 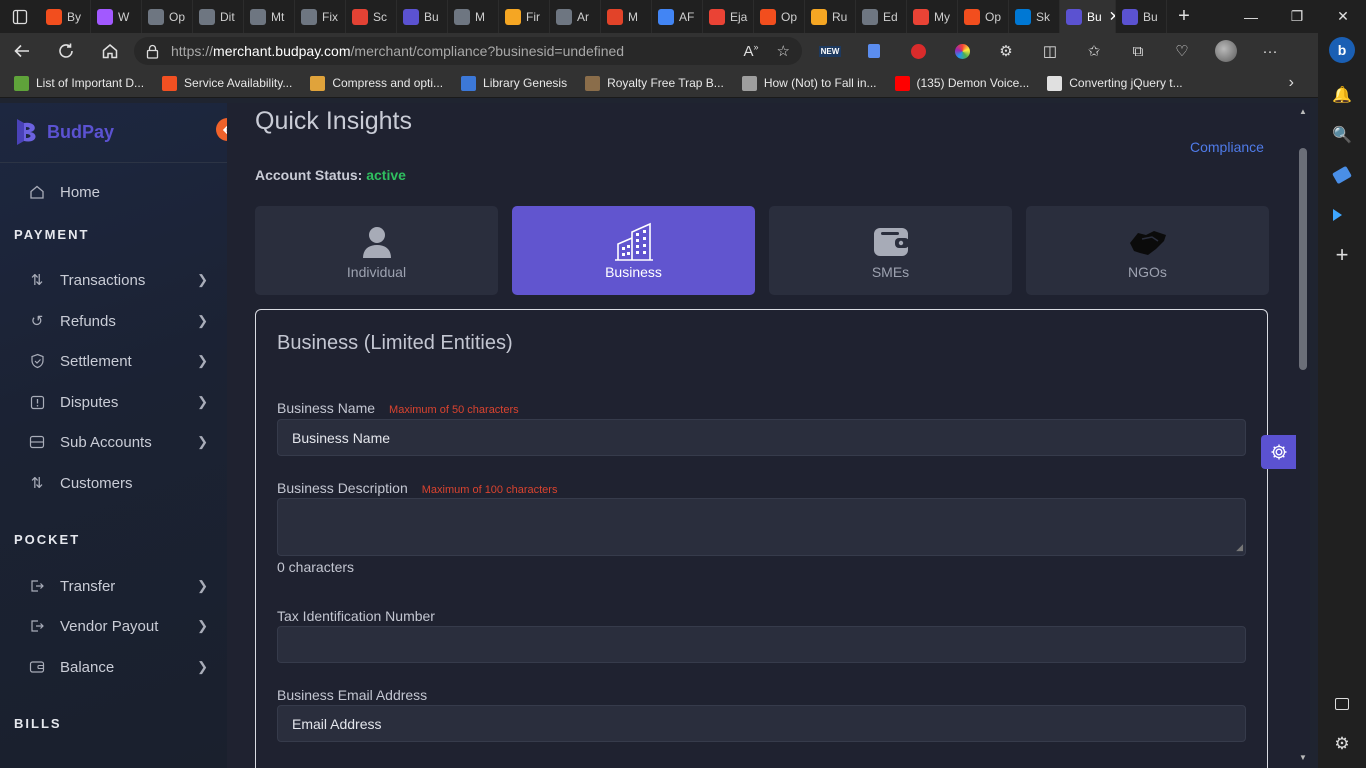 What do you see at coordinates (514, 83) in the screenshot?
I see `bookmark-item: Library Genesis` at bounding box center [514, 83].